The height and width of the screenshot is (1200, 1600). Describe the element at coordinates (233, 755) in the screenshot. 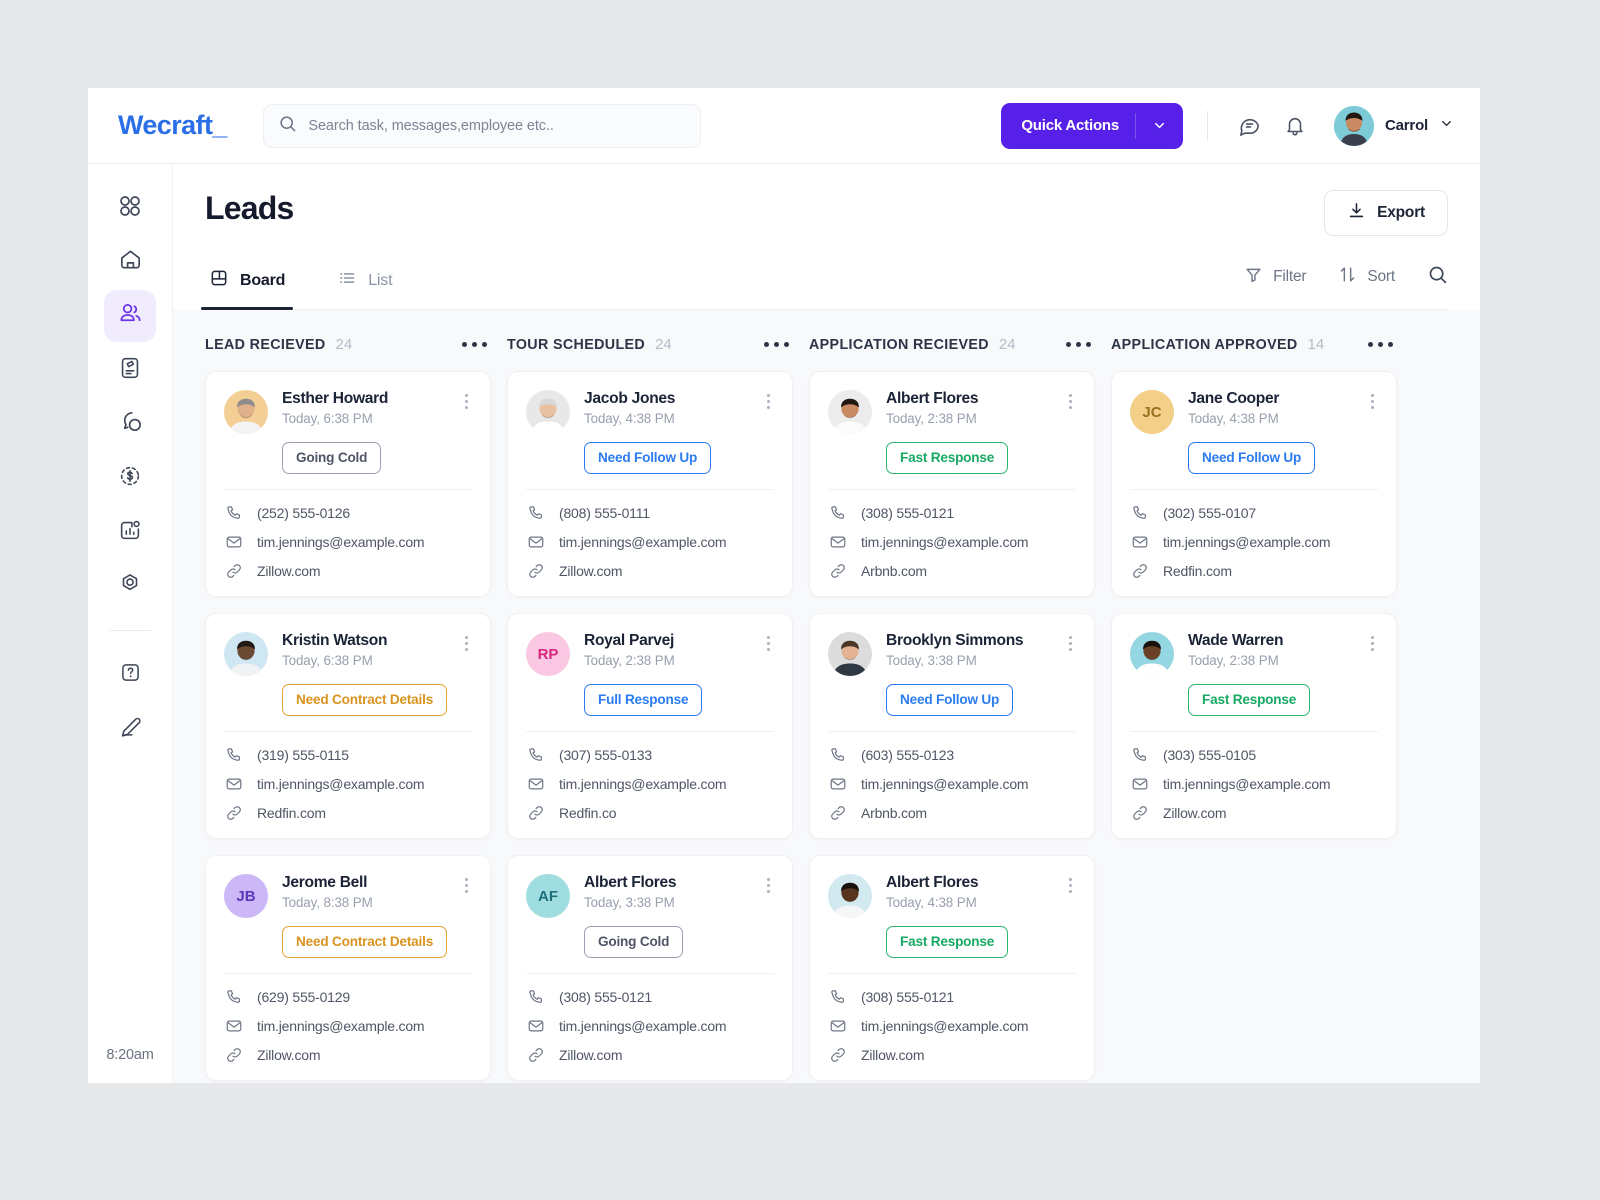

I see `phone-icon` at that location.